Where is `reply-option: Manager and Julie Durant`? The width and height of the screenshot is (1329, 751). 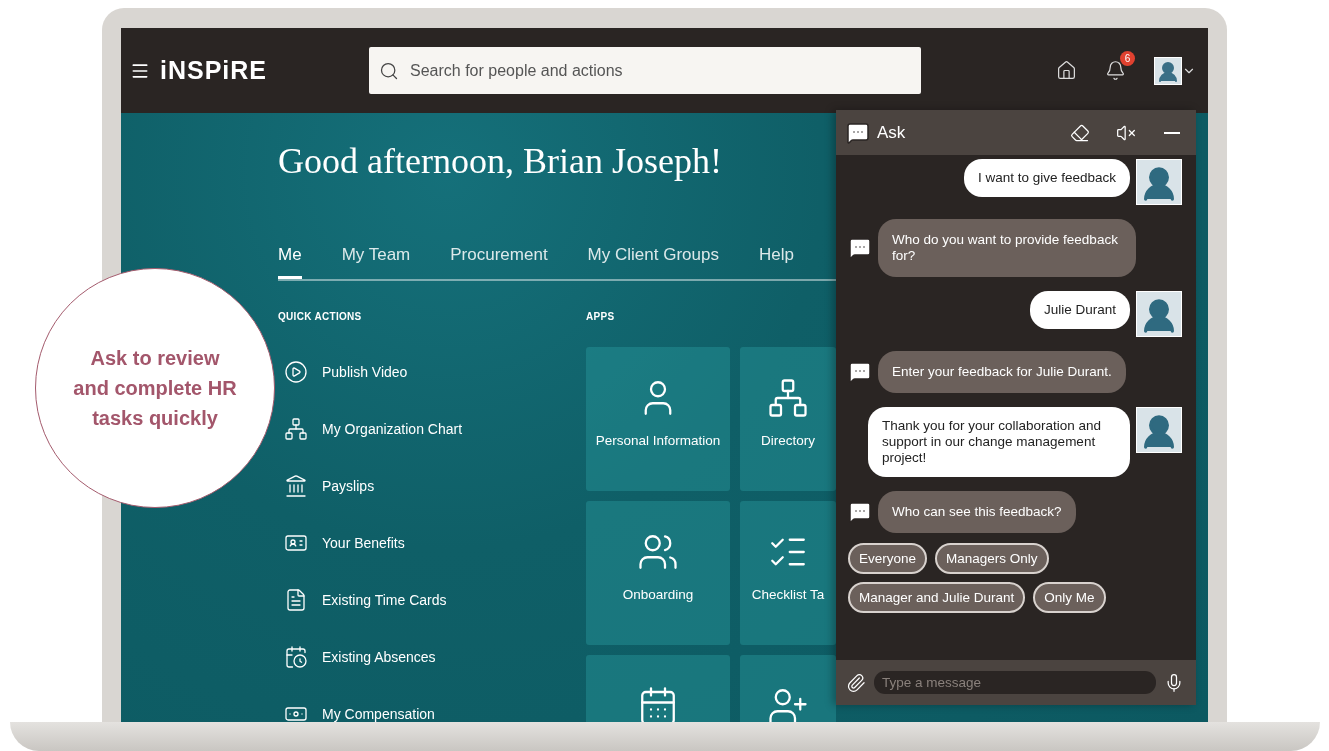
reply-option: Manager and Julie Durant is located at coordinates (937, 597).